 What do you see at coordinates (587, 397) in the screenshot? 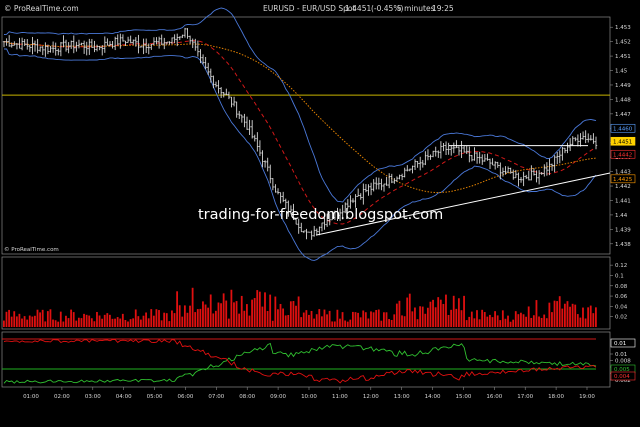
I see `time-tick-label: 19:00` at bounding box center [587, 397].